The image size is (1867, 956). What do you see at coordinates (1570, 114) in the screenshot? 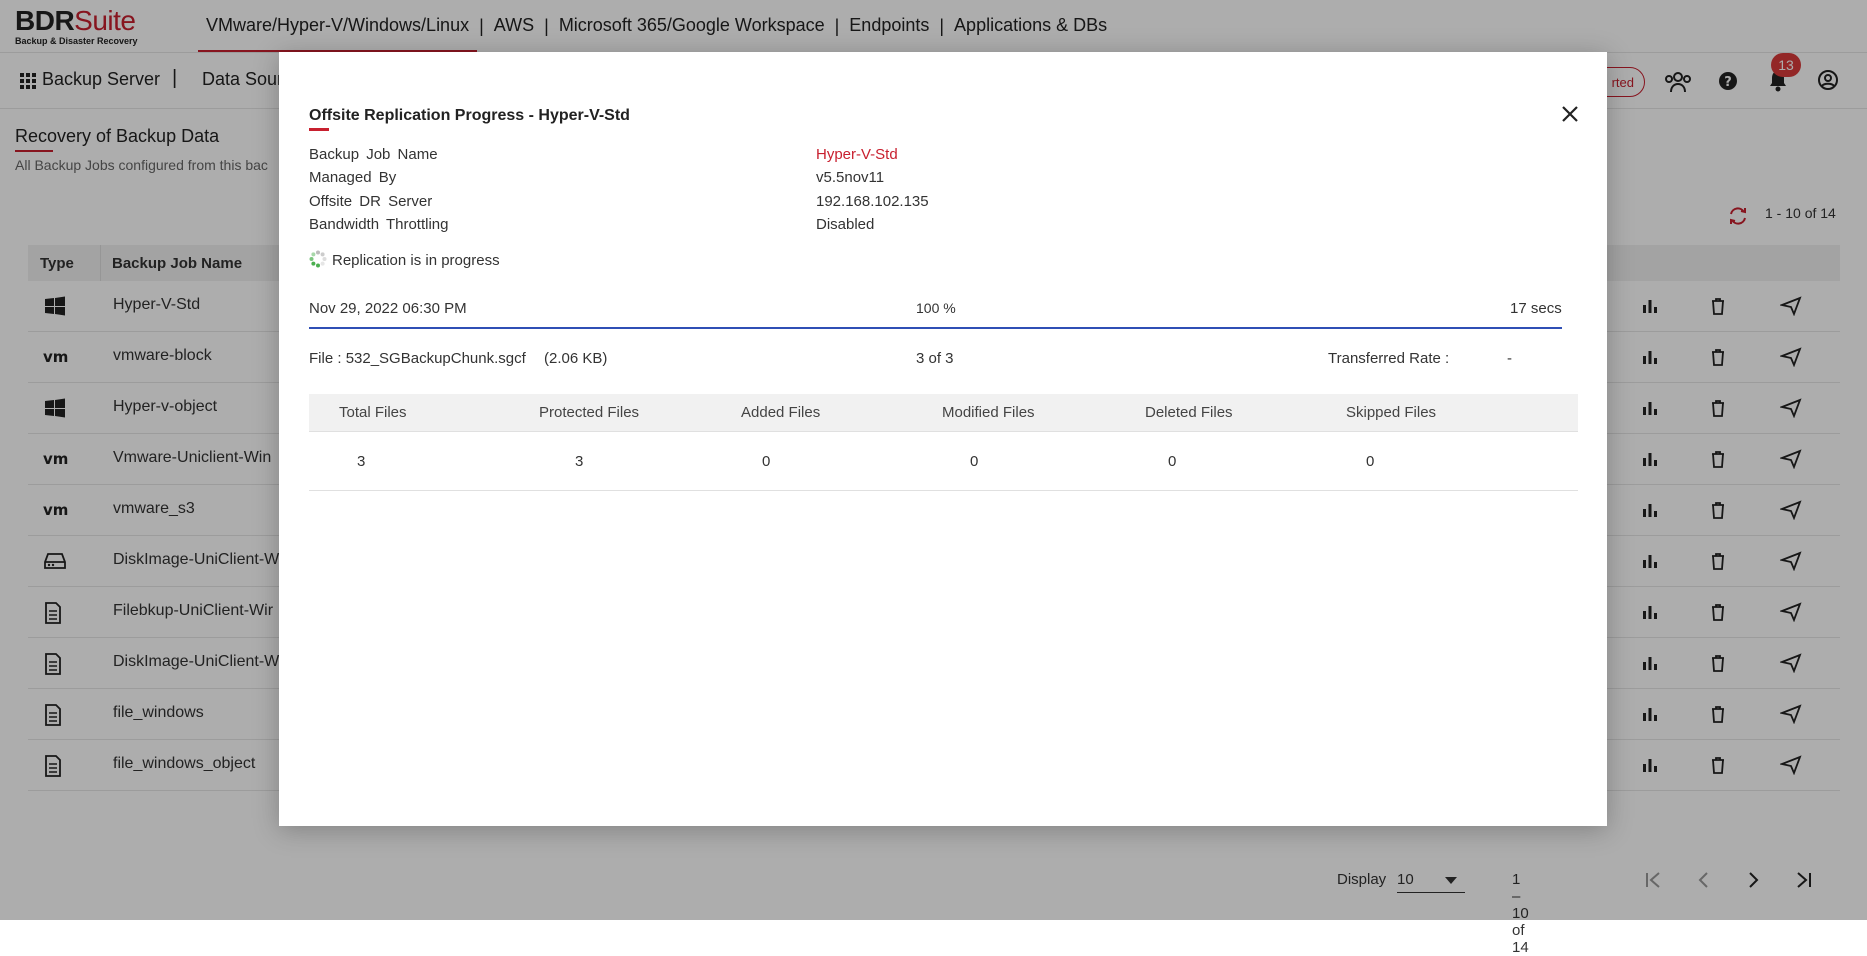
I see `close-icon` at bounding box center [1570, 114].